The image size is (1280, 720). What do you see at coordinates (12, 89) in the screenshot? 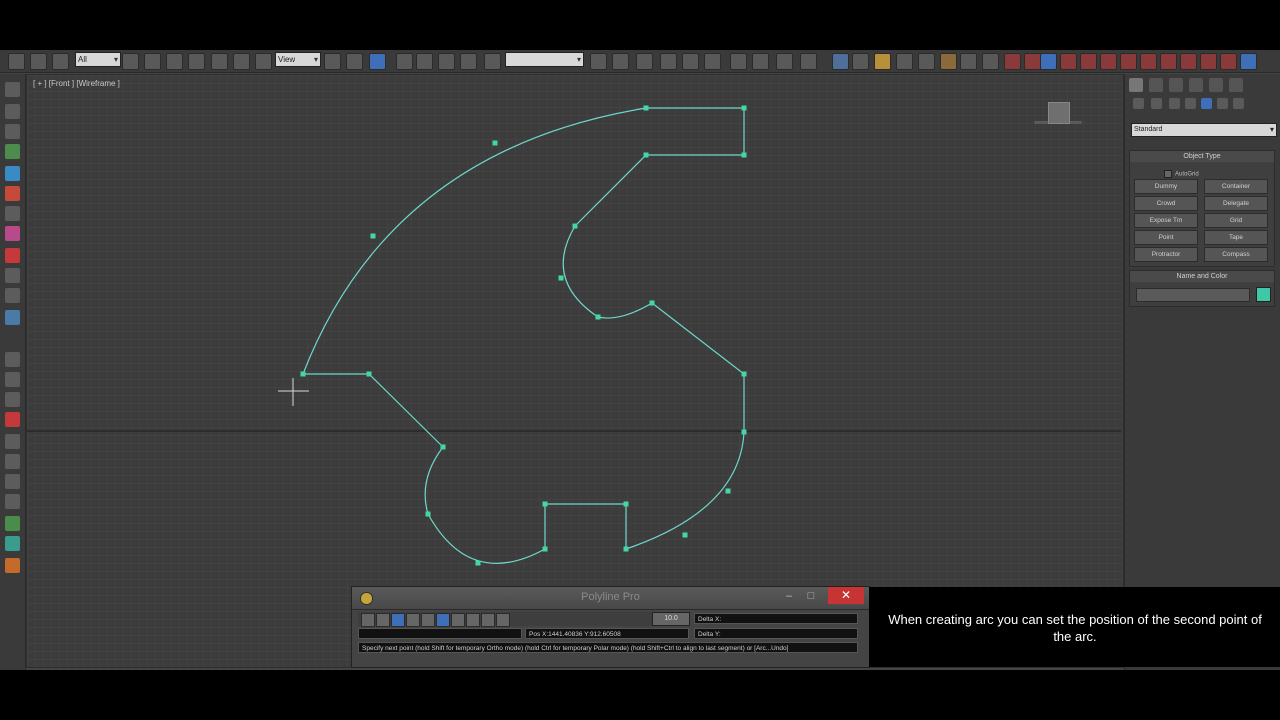
I see `sphere-tool-icon` at bounding box center [12, 89].